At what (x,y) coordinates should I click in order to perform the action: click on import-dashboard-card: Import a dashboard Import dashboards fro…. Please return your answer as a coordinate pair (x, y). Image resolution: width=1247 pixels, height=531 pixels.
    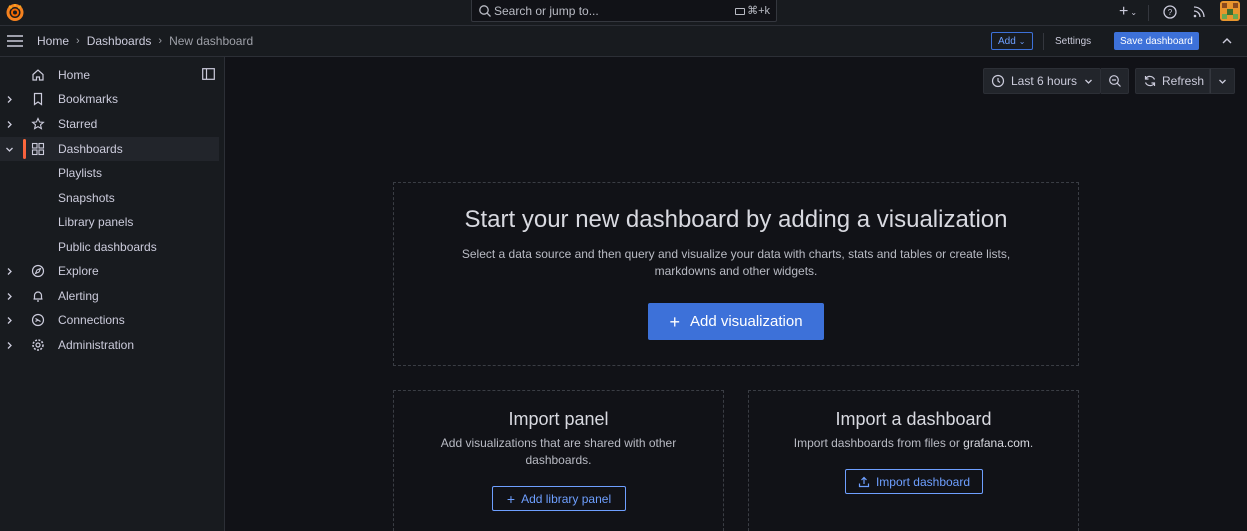
    Looking at the image, I should click on (913, 460).